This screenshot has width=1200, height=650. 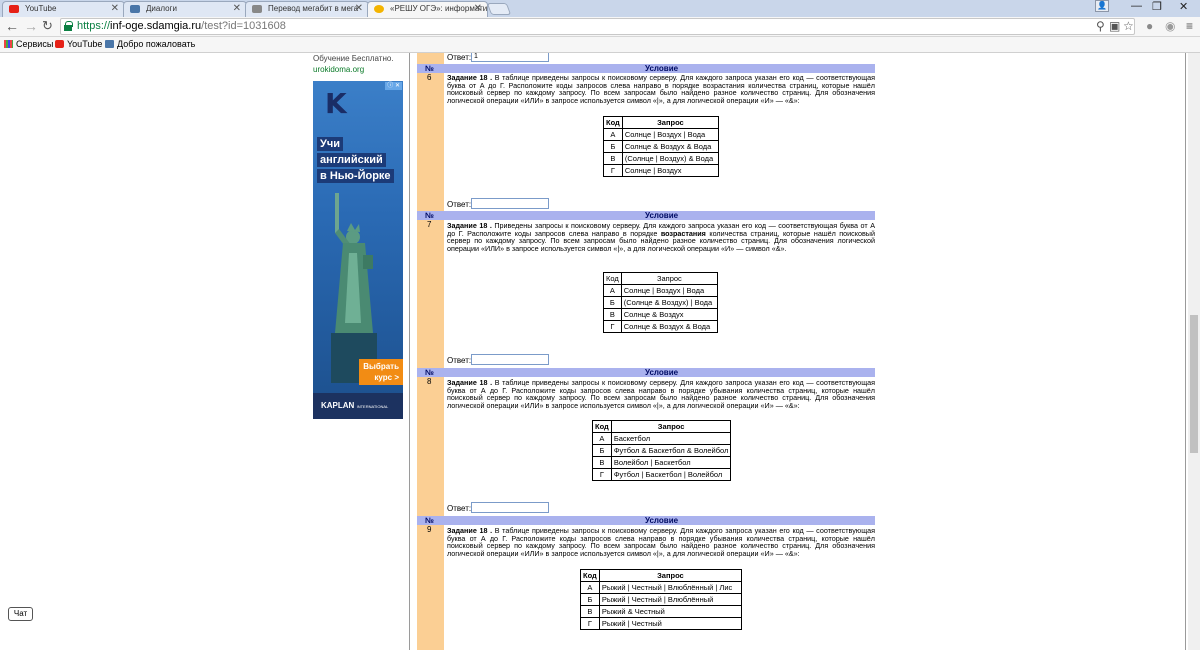 What do you see at coordinates (670, 599) in the screenshot?
I see `query-cell: Рыжий | Честный | Влюблённый` at bounding box center [670, 599].